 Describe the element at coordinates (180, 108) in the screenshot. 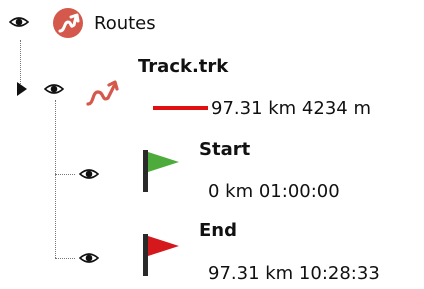

I see `track-line-sample` at that location.